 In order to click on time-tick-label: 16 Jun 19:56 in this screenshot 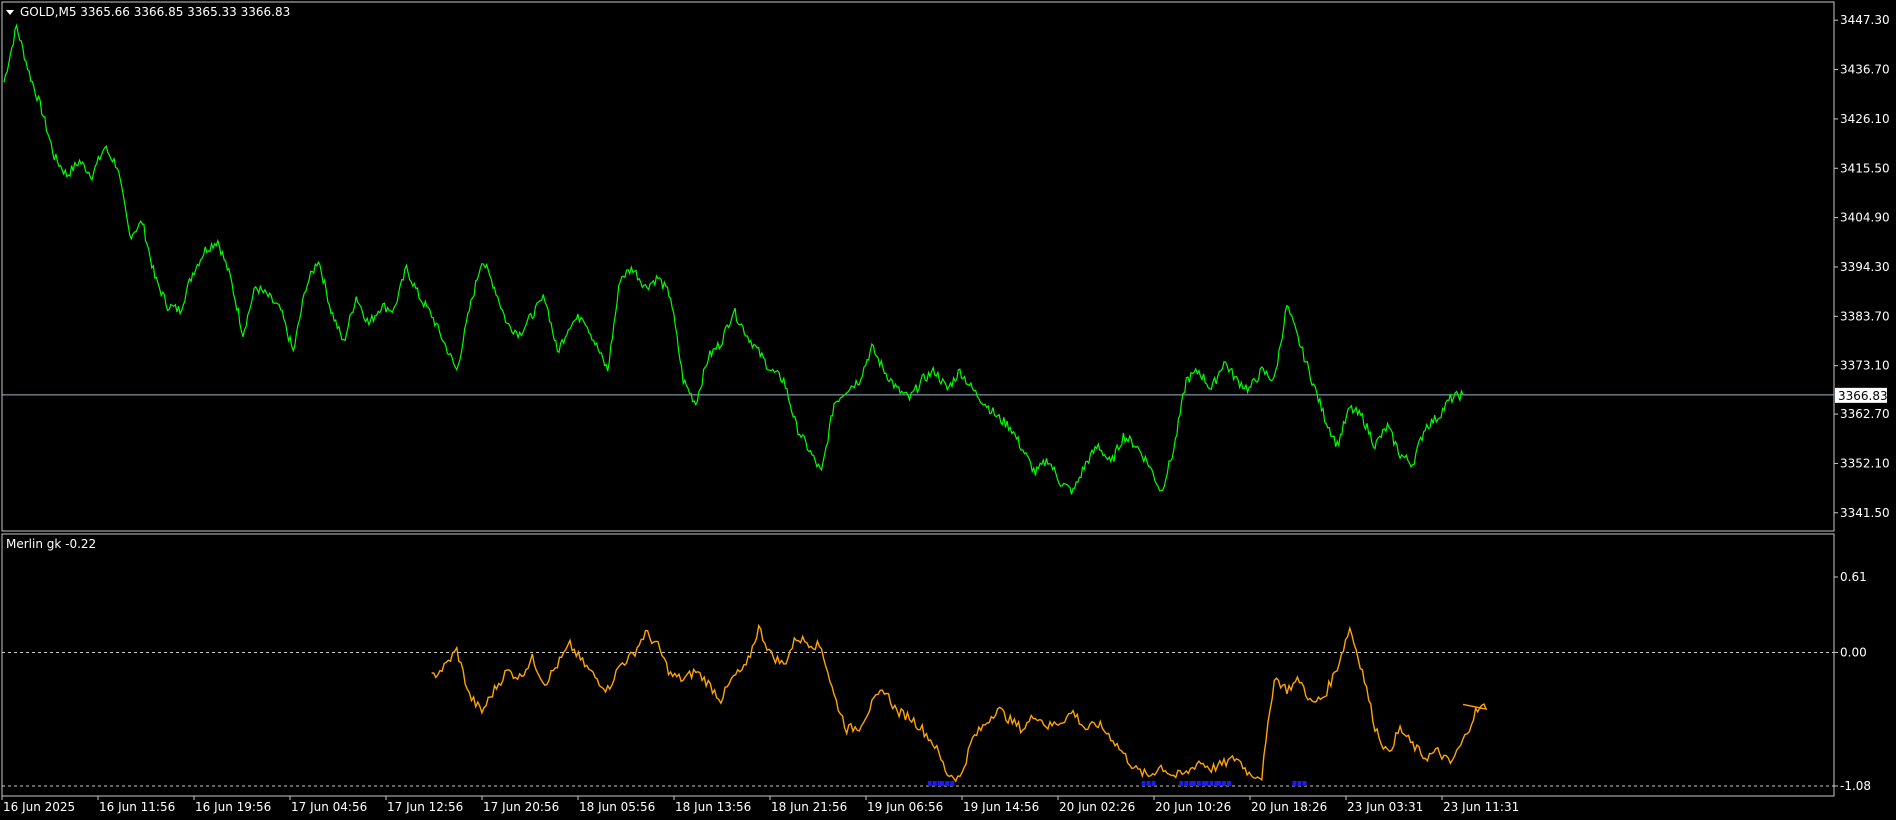, I will do `click(233, 807)`.